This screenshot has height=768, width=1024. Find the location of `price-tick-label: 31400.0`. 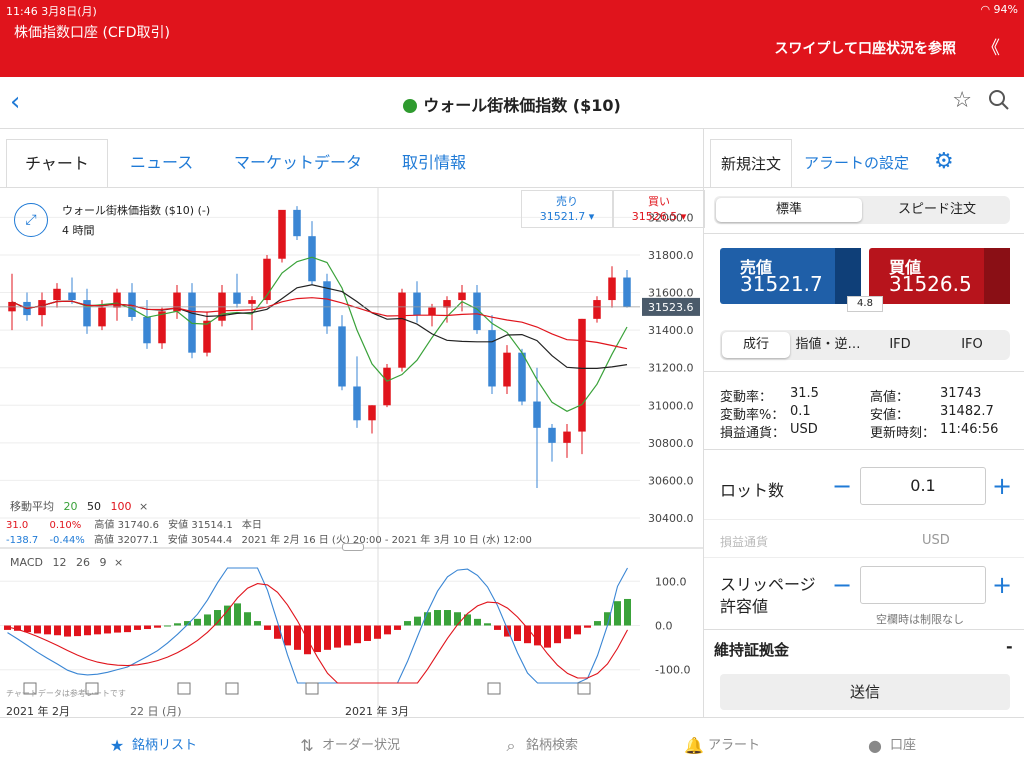

price-tick-label: 31400.0 is located at coordinates (671, 330).